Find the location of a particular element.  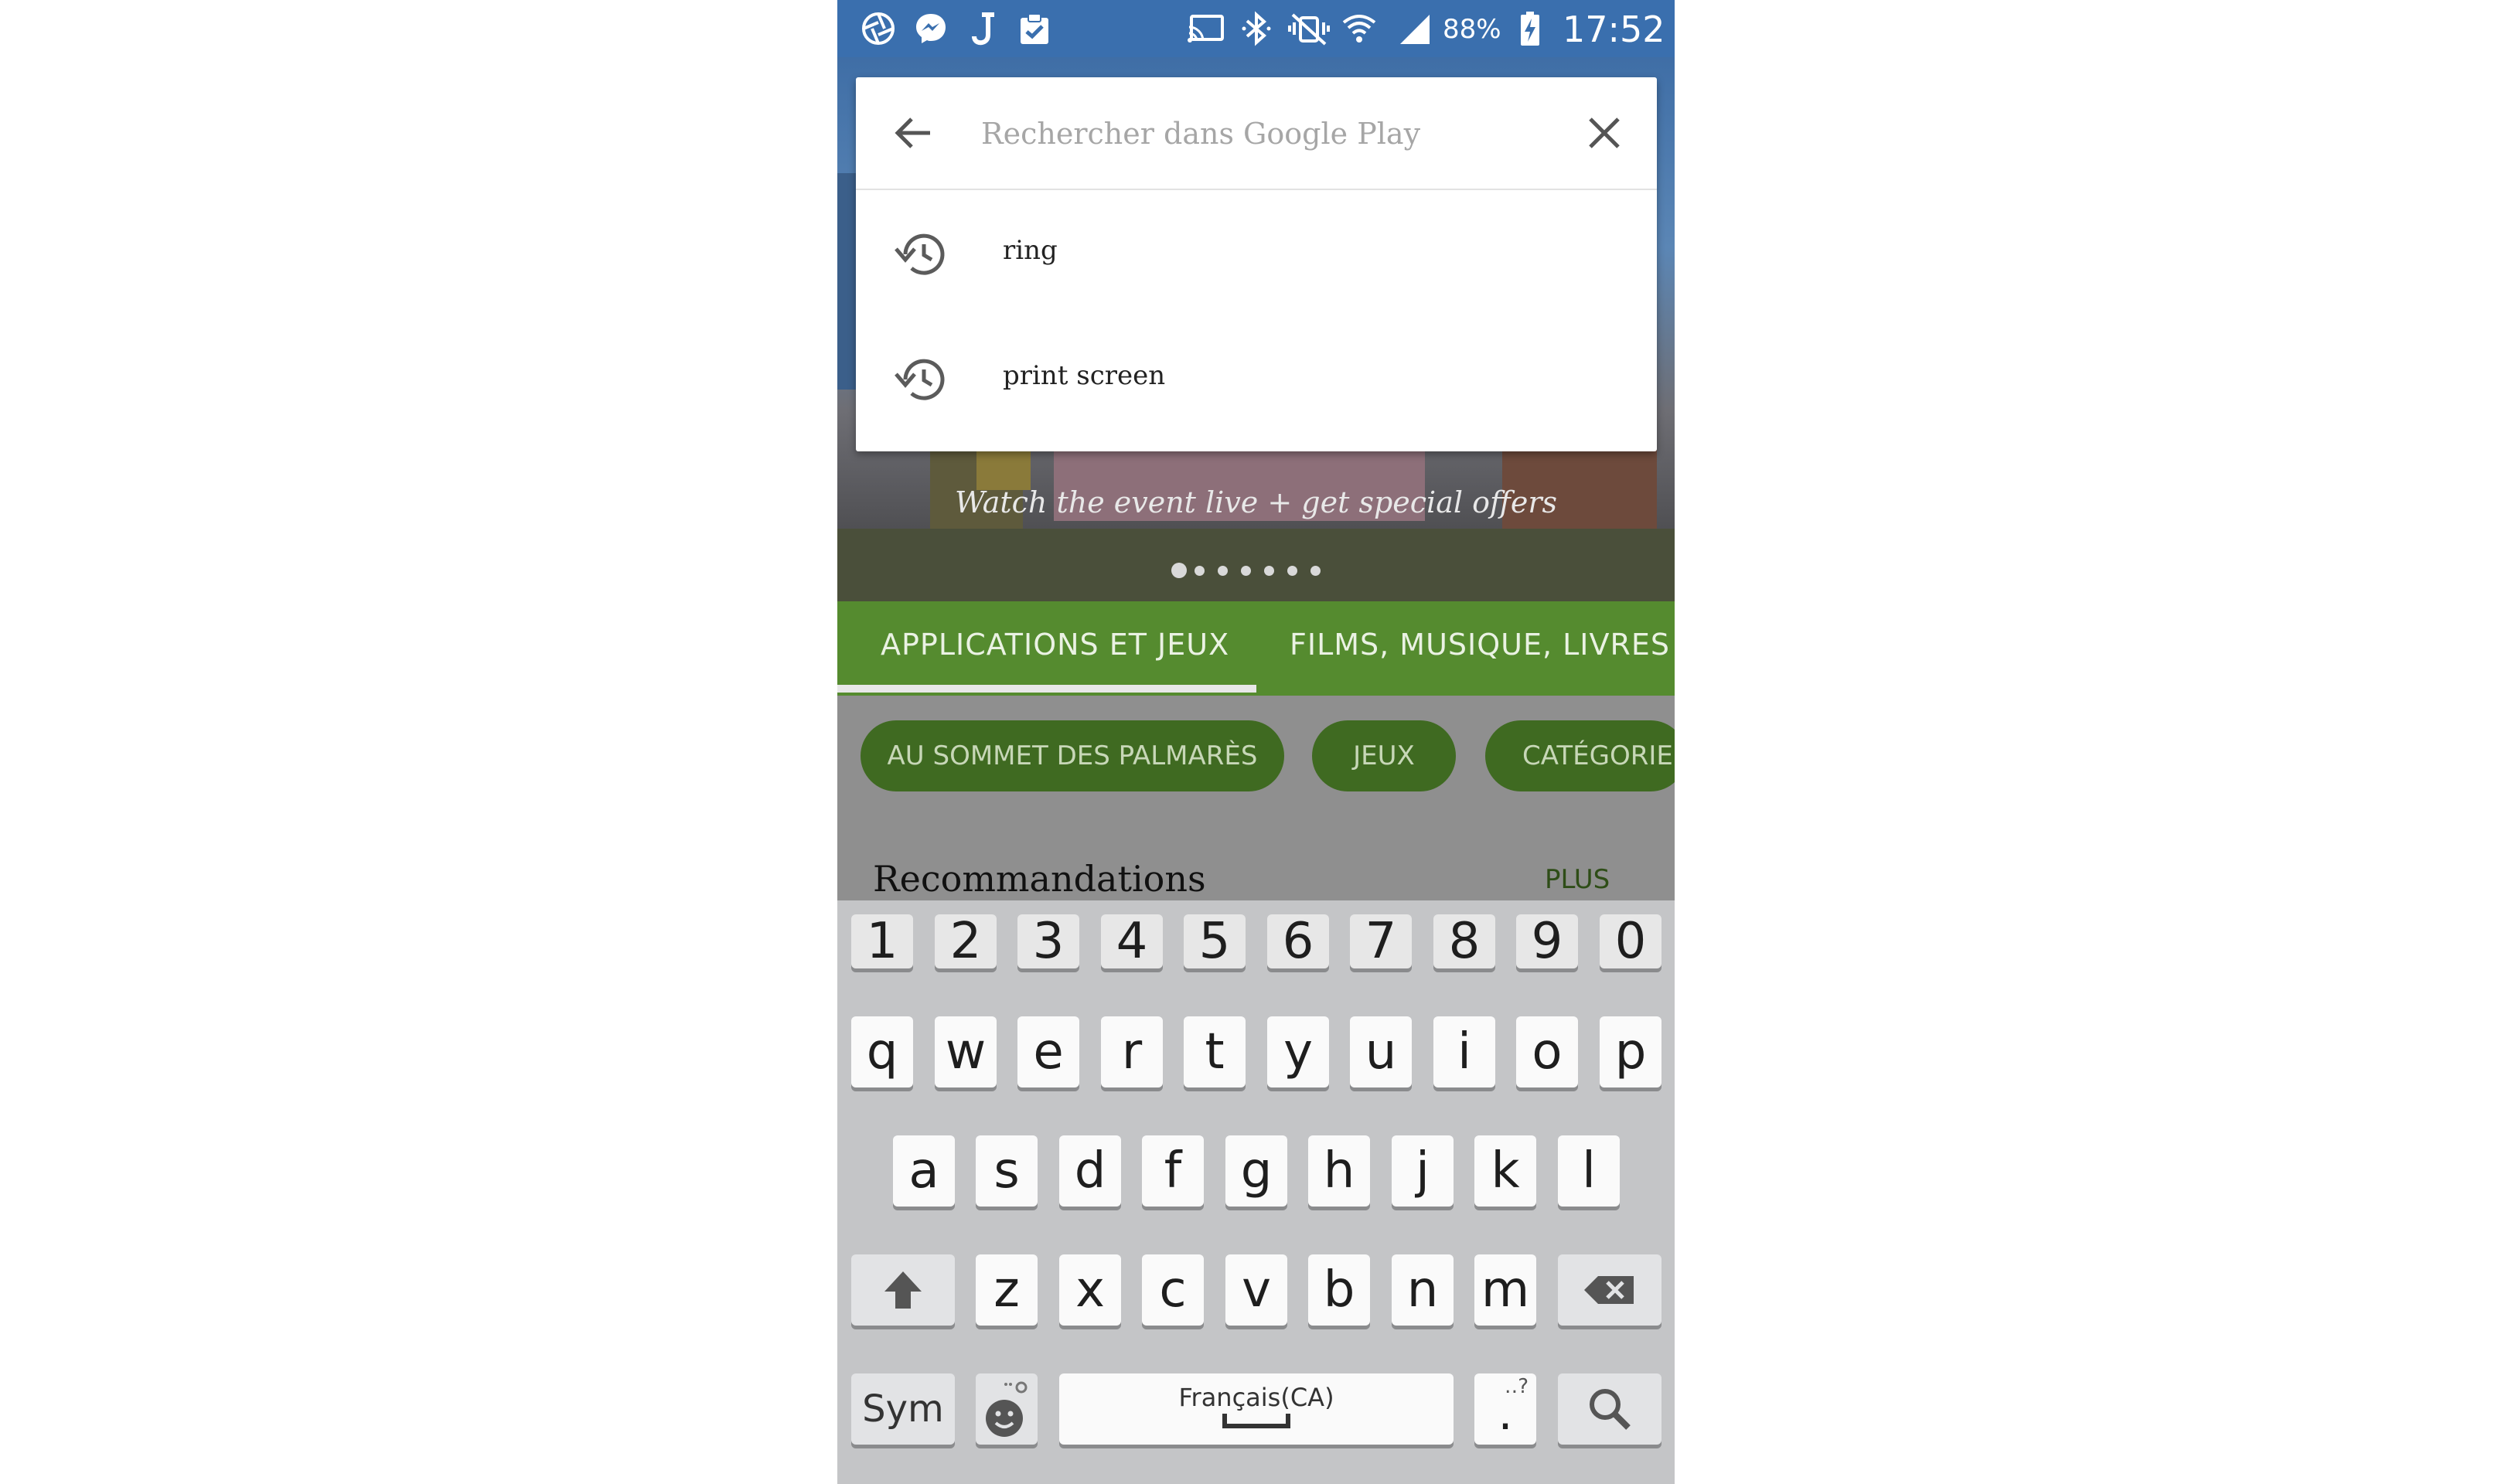

shift-arrow-icon is located at coordinates (903, 1290).